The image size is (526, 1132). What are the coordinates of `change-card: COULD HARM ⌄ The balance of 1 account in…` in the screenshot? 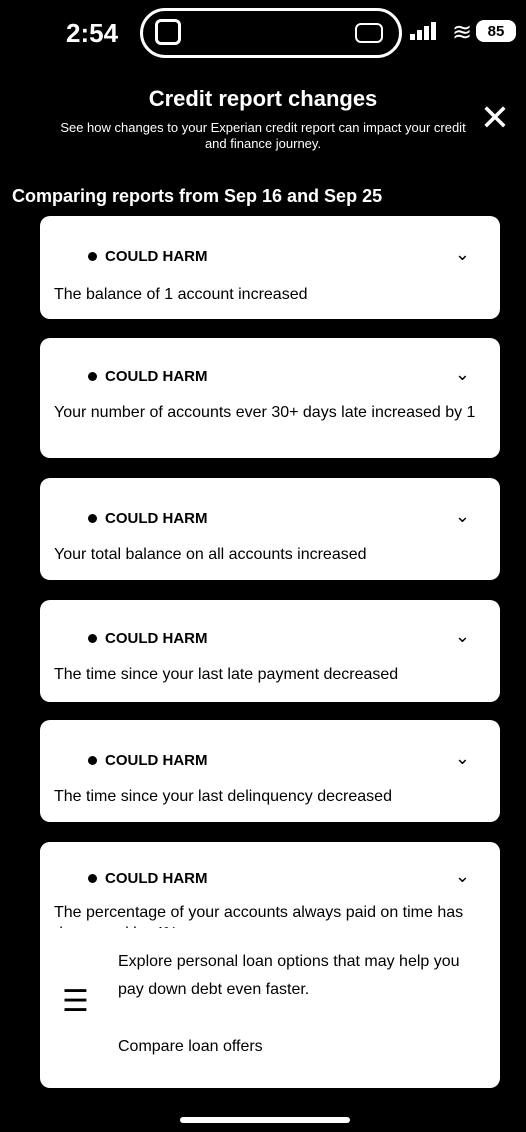 It's located at (270, 267).